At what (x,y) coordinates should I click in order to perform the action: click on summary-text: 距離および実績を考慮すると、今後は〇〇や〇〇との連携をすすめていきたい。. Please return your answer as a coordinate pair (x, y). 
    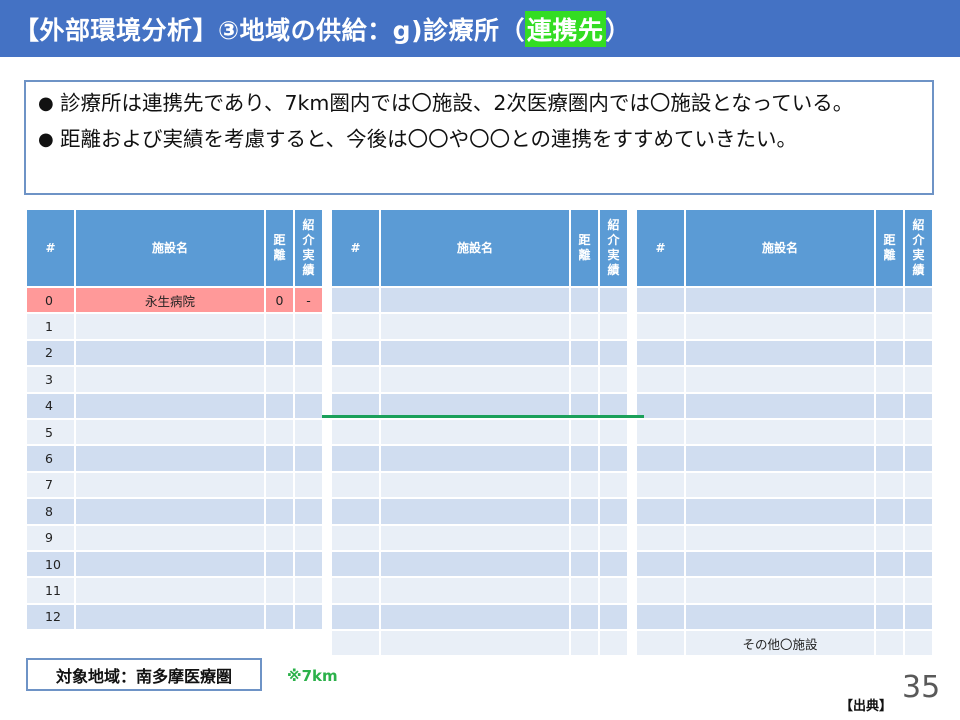
    Looking at the image, I should click on (428, 139).